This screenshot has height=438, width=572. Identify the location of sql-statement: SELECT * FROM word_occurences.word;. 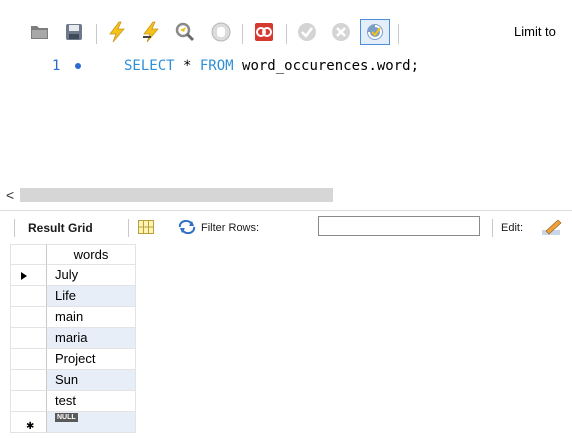
(271, 66).